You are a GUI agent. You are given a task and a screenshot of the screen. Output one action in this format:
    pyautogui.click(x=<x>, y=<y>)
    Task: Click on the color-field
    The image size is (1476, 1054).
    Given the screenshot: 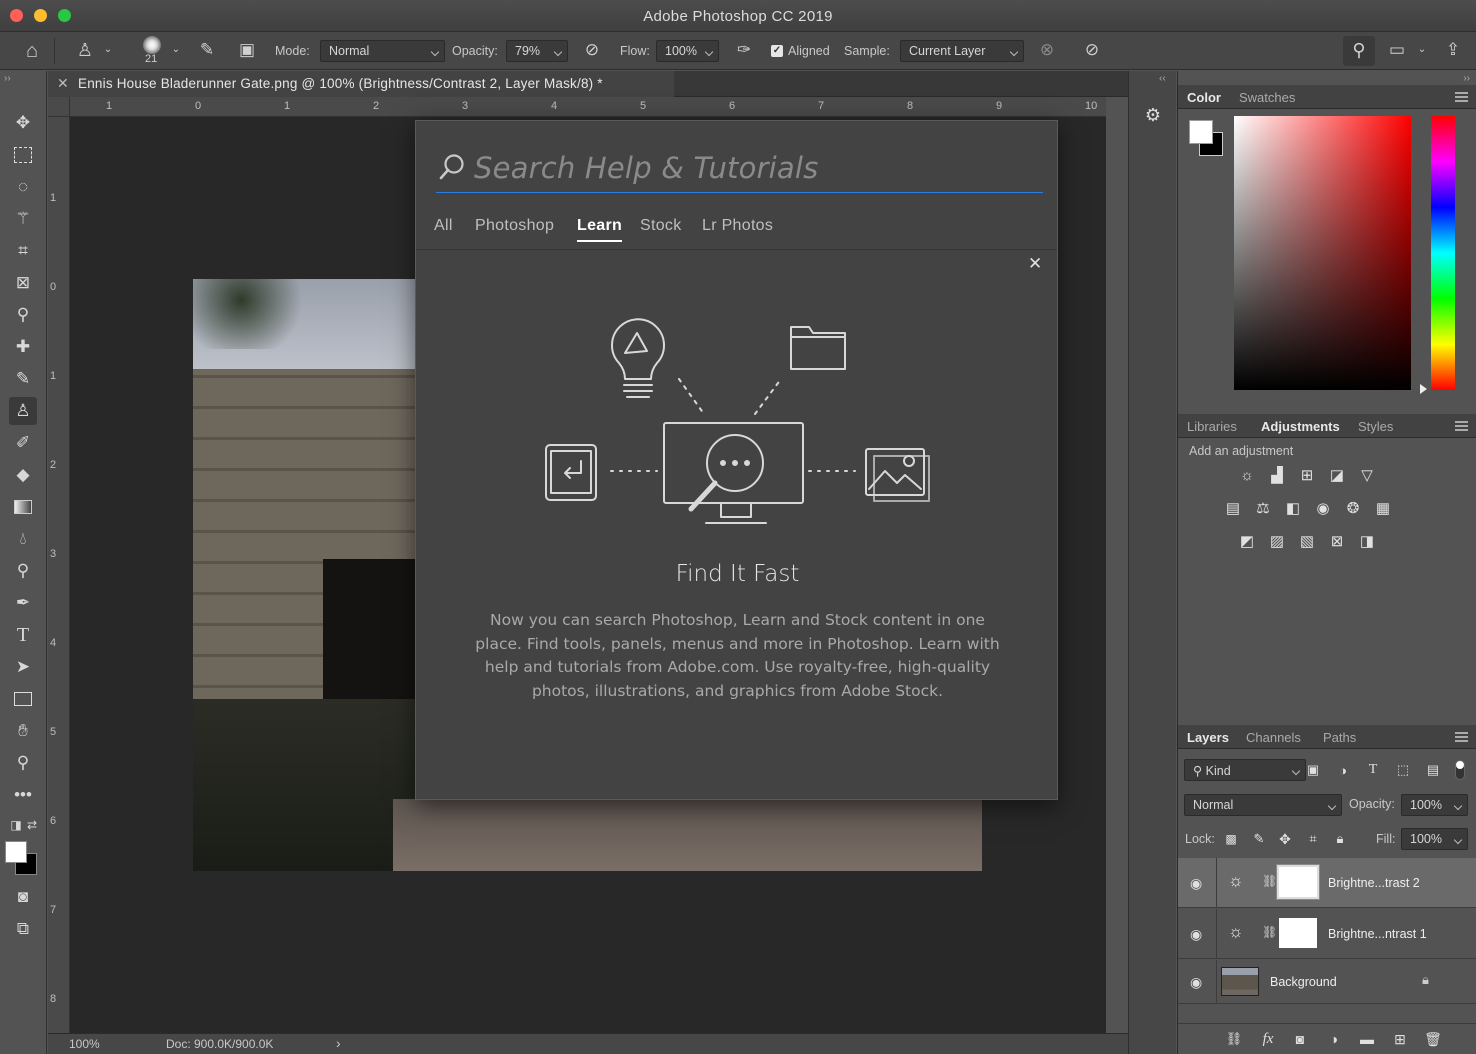 What is the action you would take?
    pyautogui.click(x=1322, y=253)
    